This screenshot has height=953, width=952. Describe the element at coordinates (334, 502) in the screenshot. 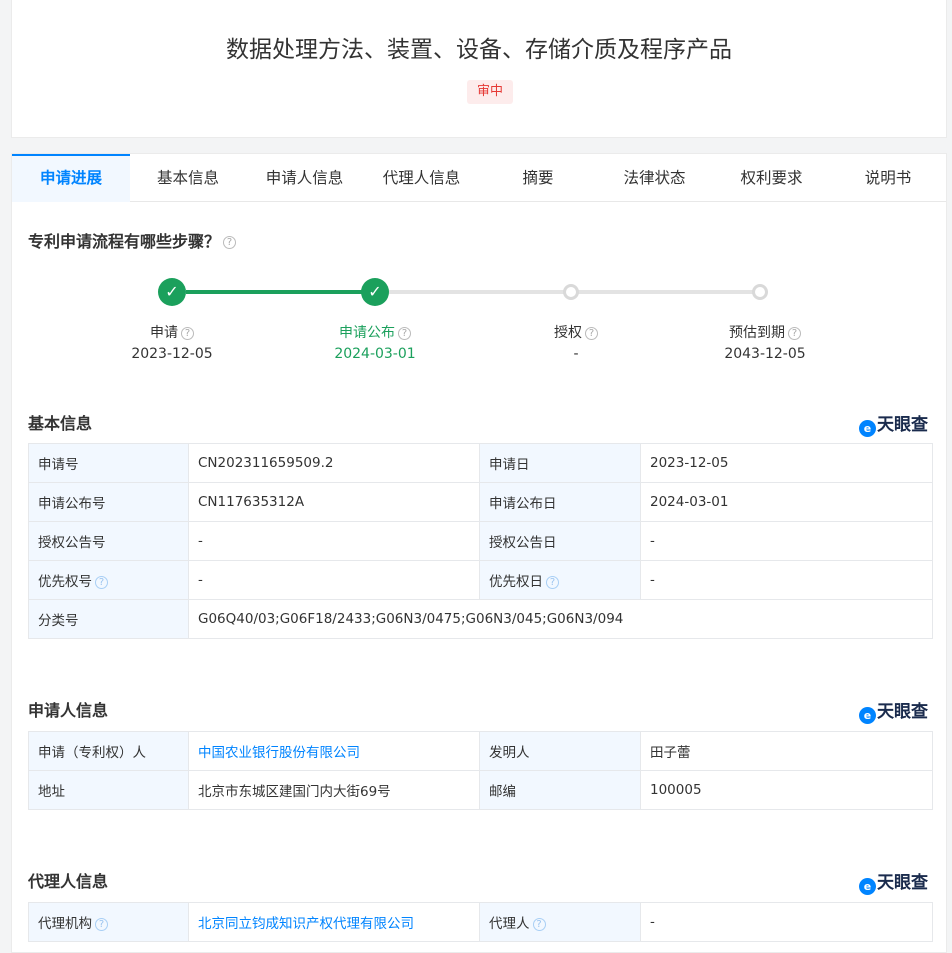

I see `field-value: CN117635312A` at that location.